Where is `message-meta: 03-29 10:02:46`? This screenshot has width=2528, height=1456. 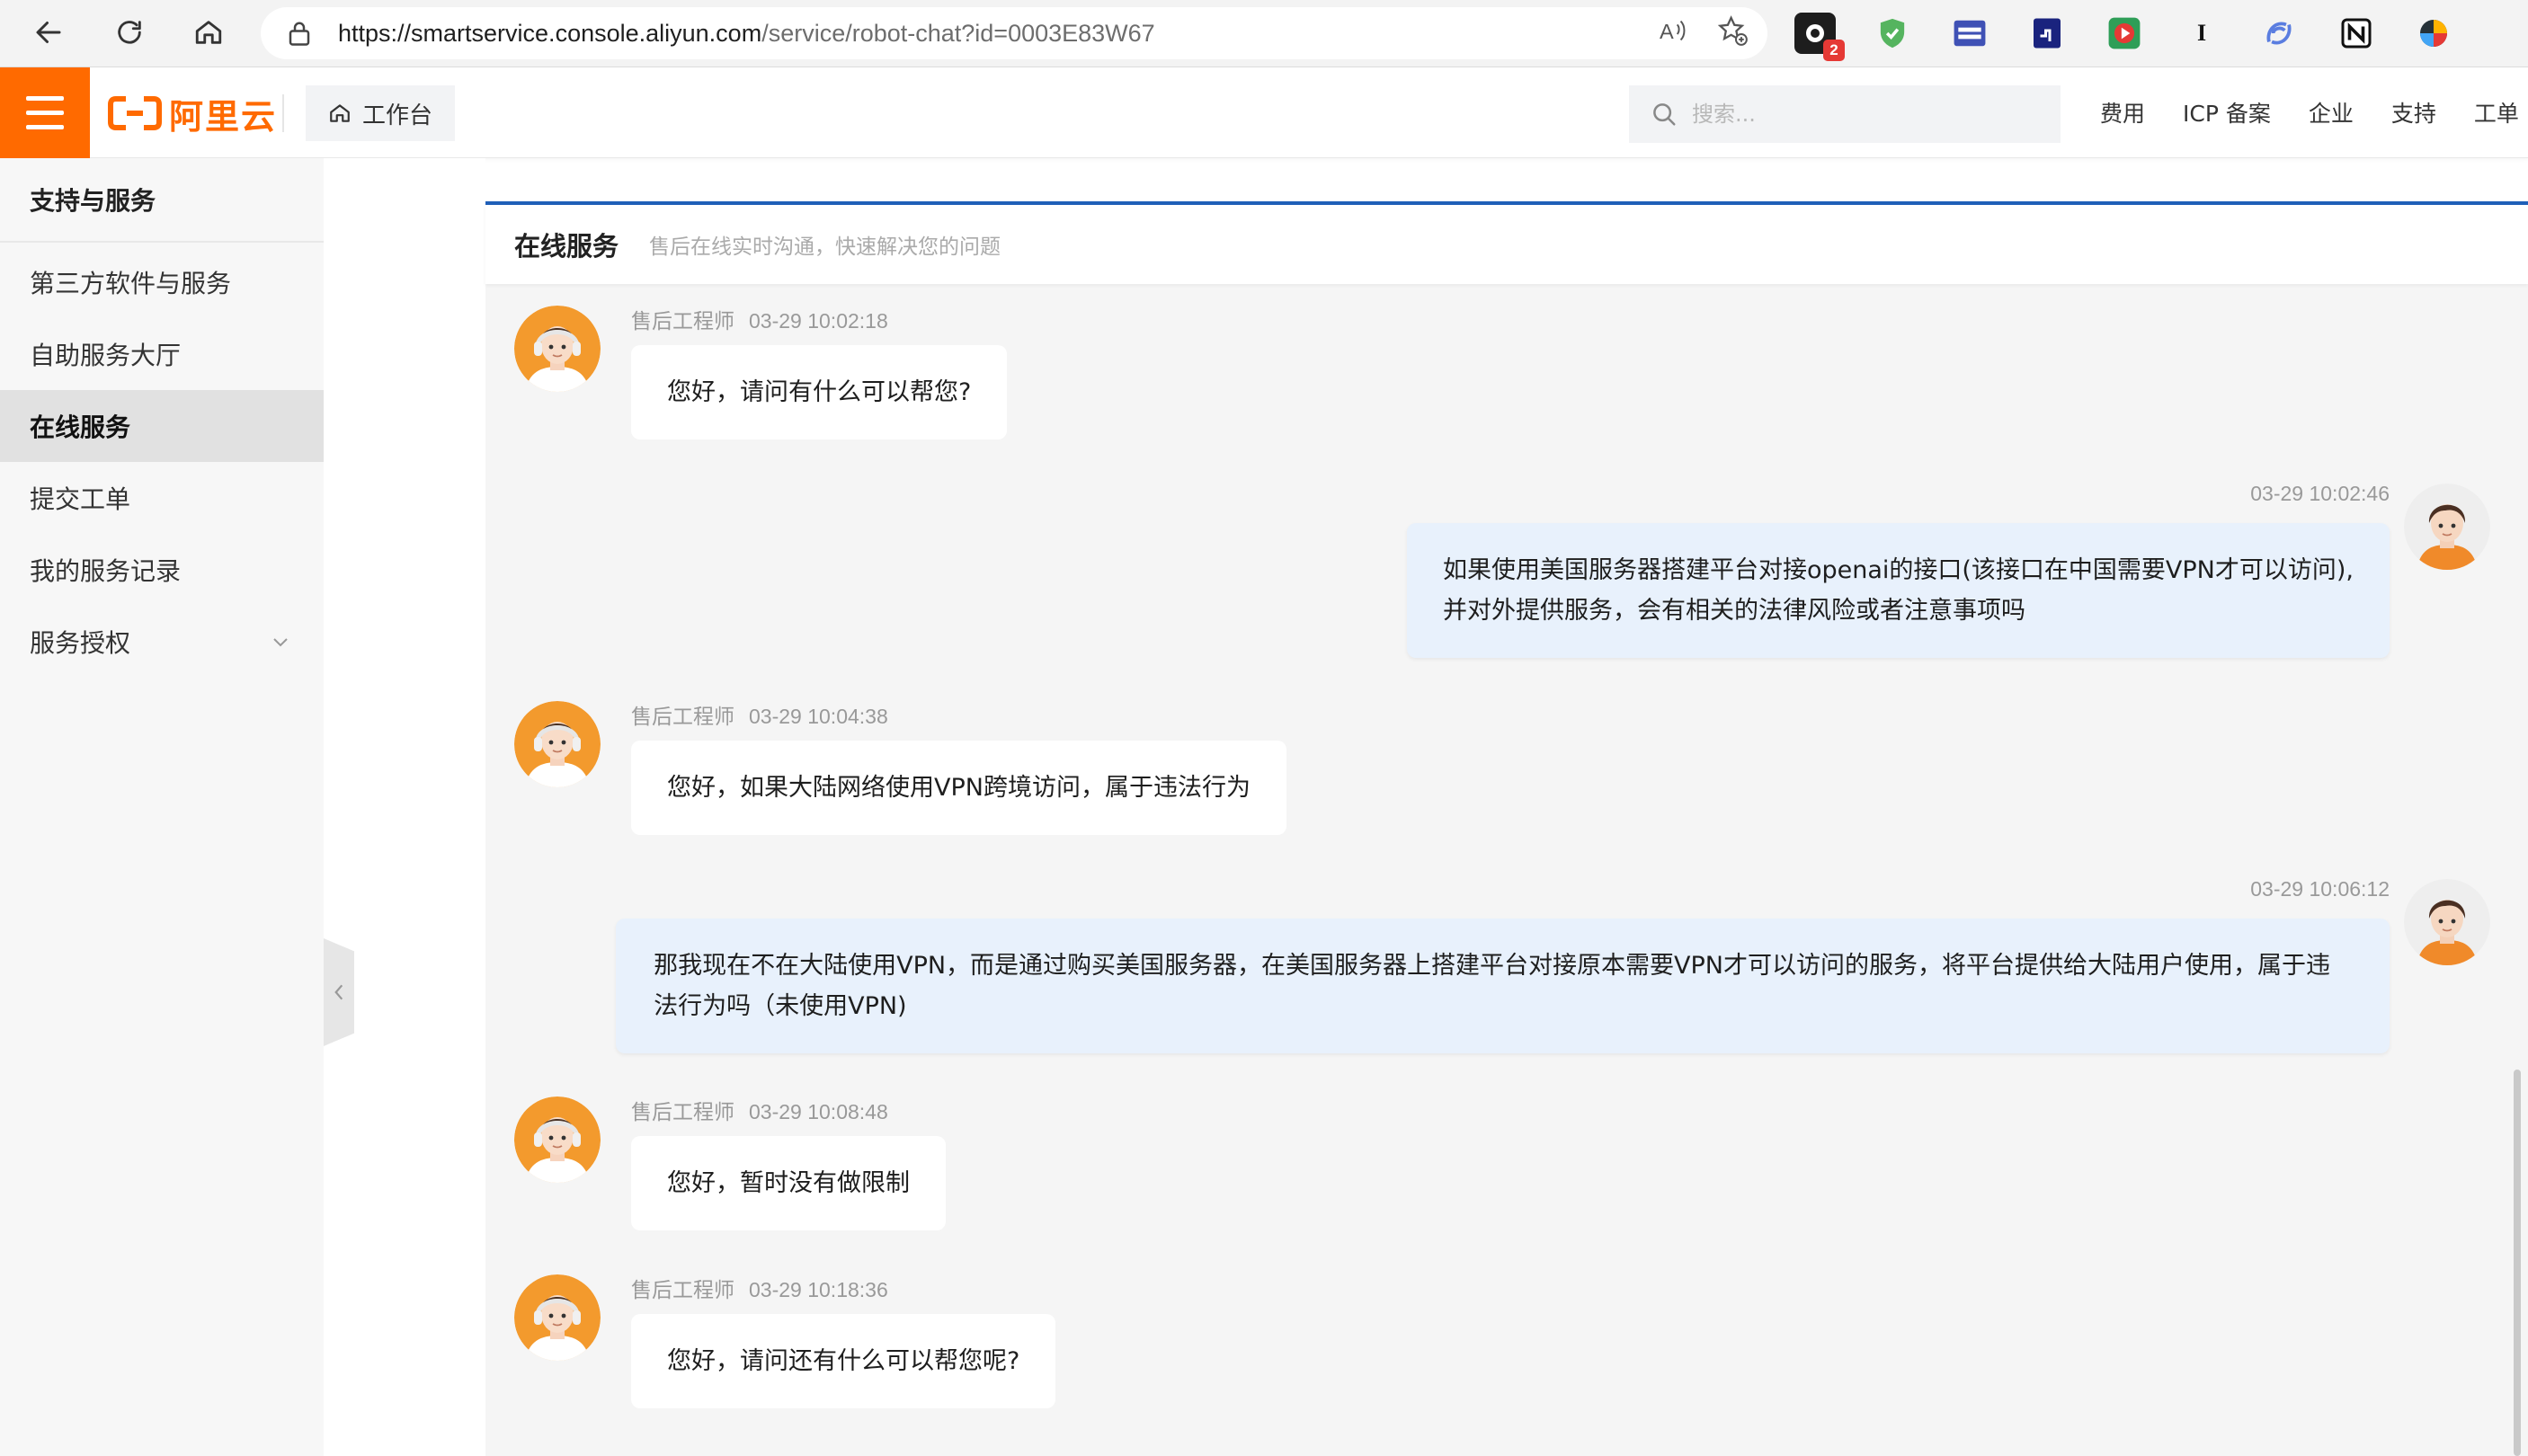
message-meta: 03-29 10:02:46 is located at coordinates (2320, 494).